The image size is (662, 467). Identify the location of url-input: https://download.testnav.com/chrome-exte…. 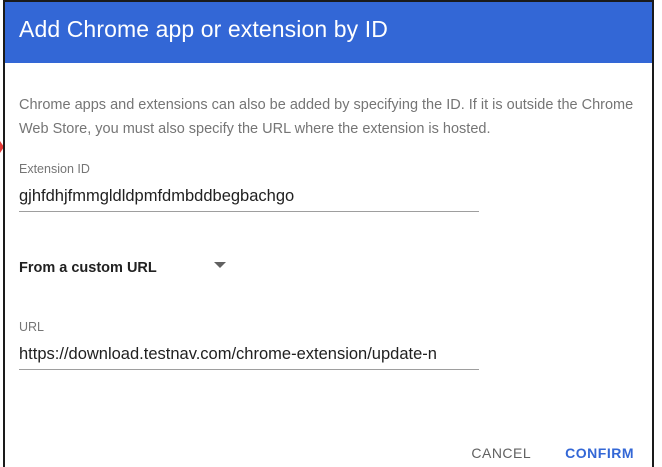
(249, 357).